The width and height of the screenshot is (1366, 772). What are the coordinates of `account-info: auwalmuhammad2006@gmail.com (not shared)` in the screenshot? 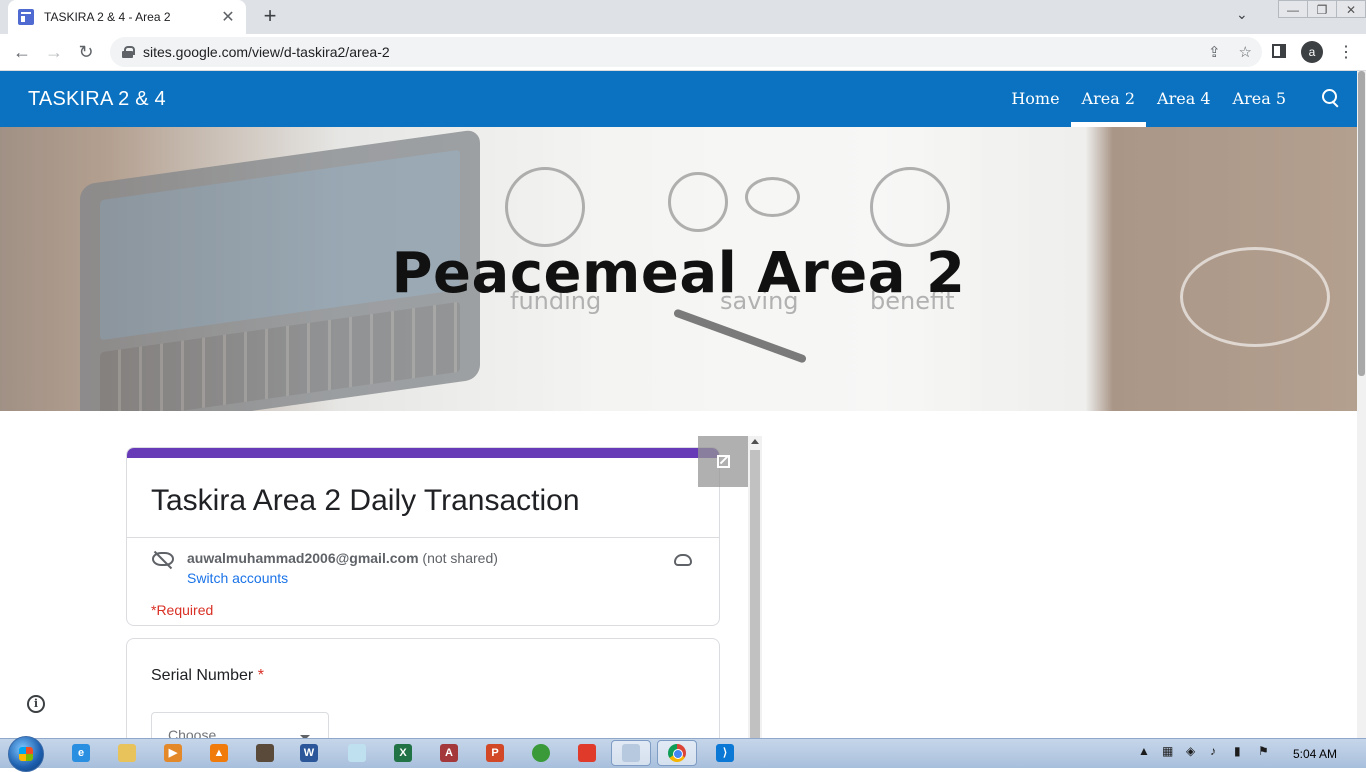 It's located at (342, 558).